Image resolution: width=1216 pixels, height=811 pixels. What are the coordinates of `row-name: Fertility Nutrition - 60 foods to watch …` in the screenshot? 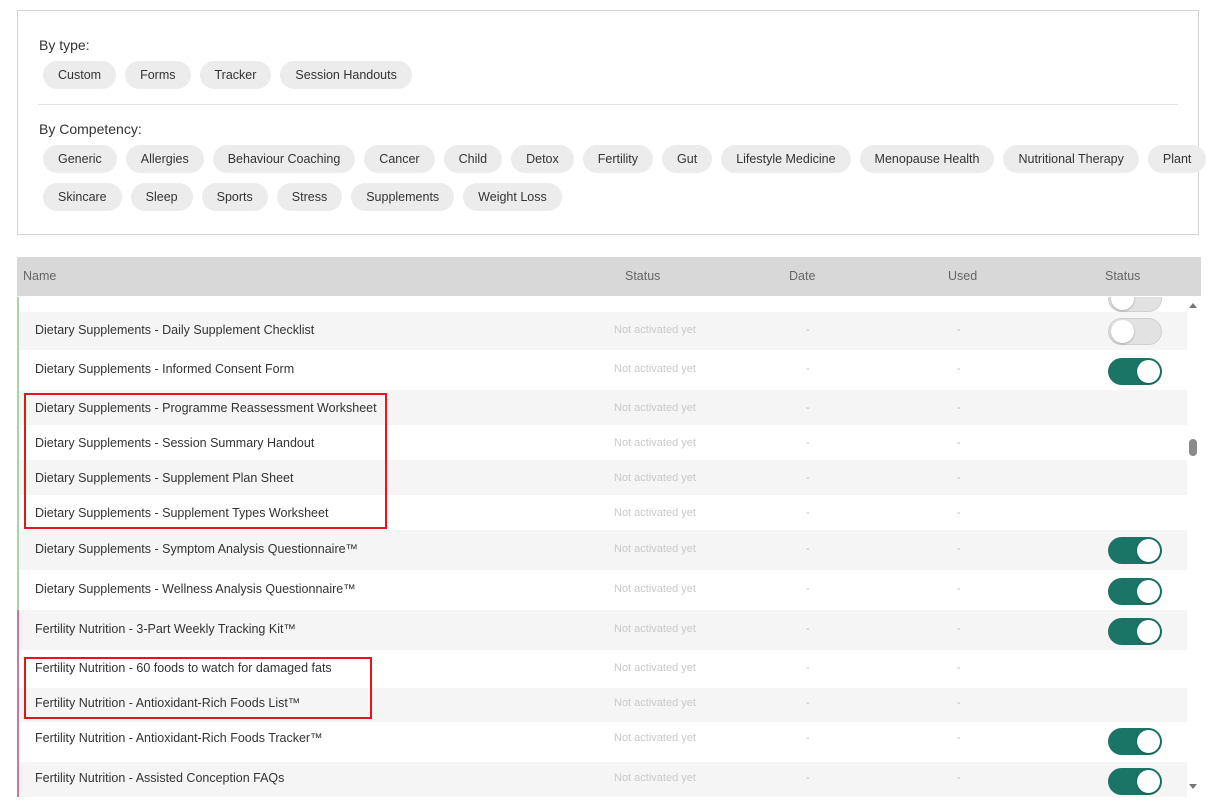 It's located at (183, 668).